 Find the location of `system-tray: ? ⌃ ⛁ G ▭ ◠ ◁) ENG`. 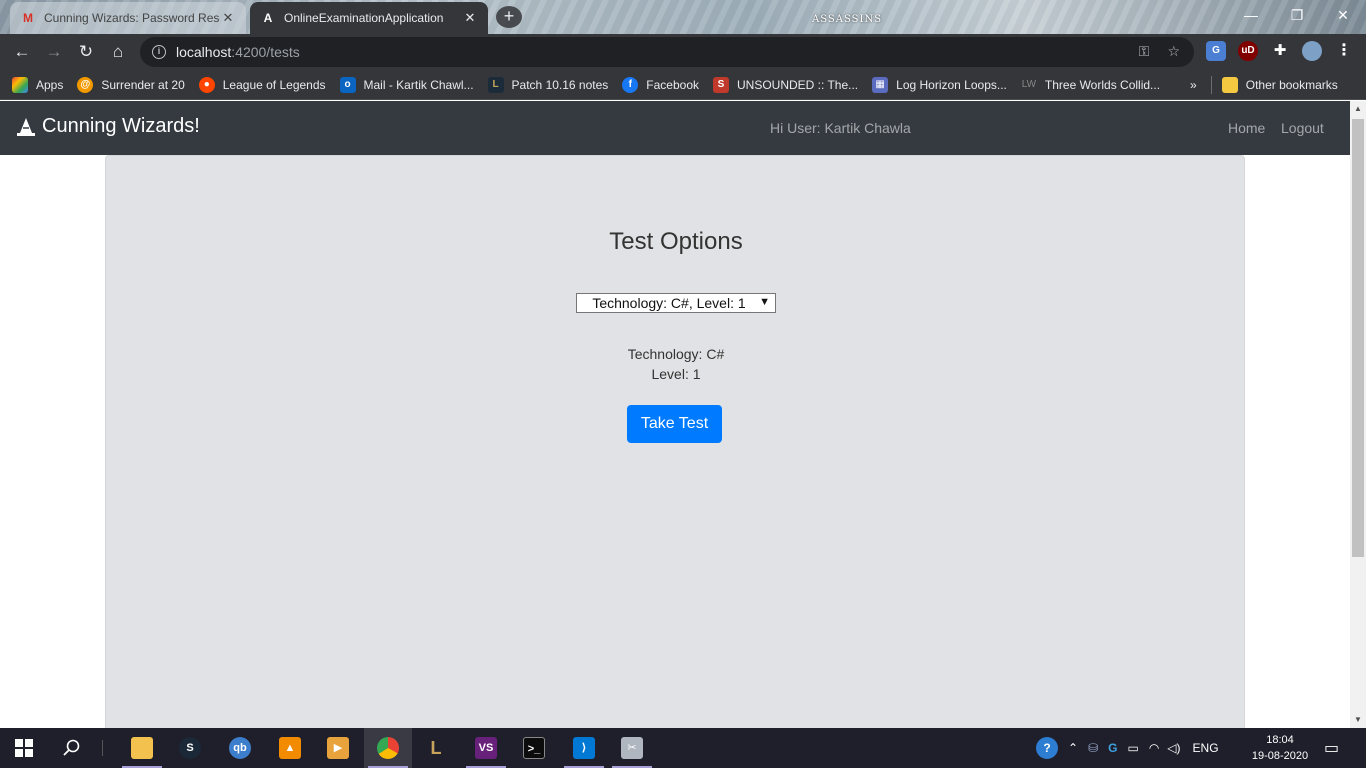

system-tray: ? ⌃ ⛁ G ▭ ◠ ◁) ENG is located at coordinates (1127, 748).